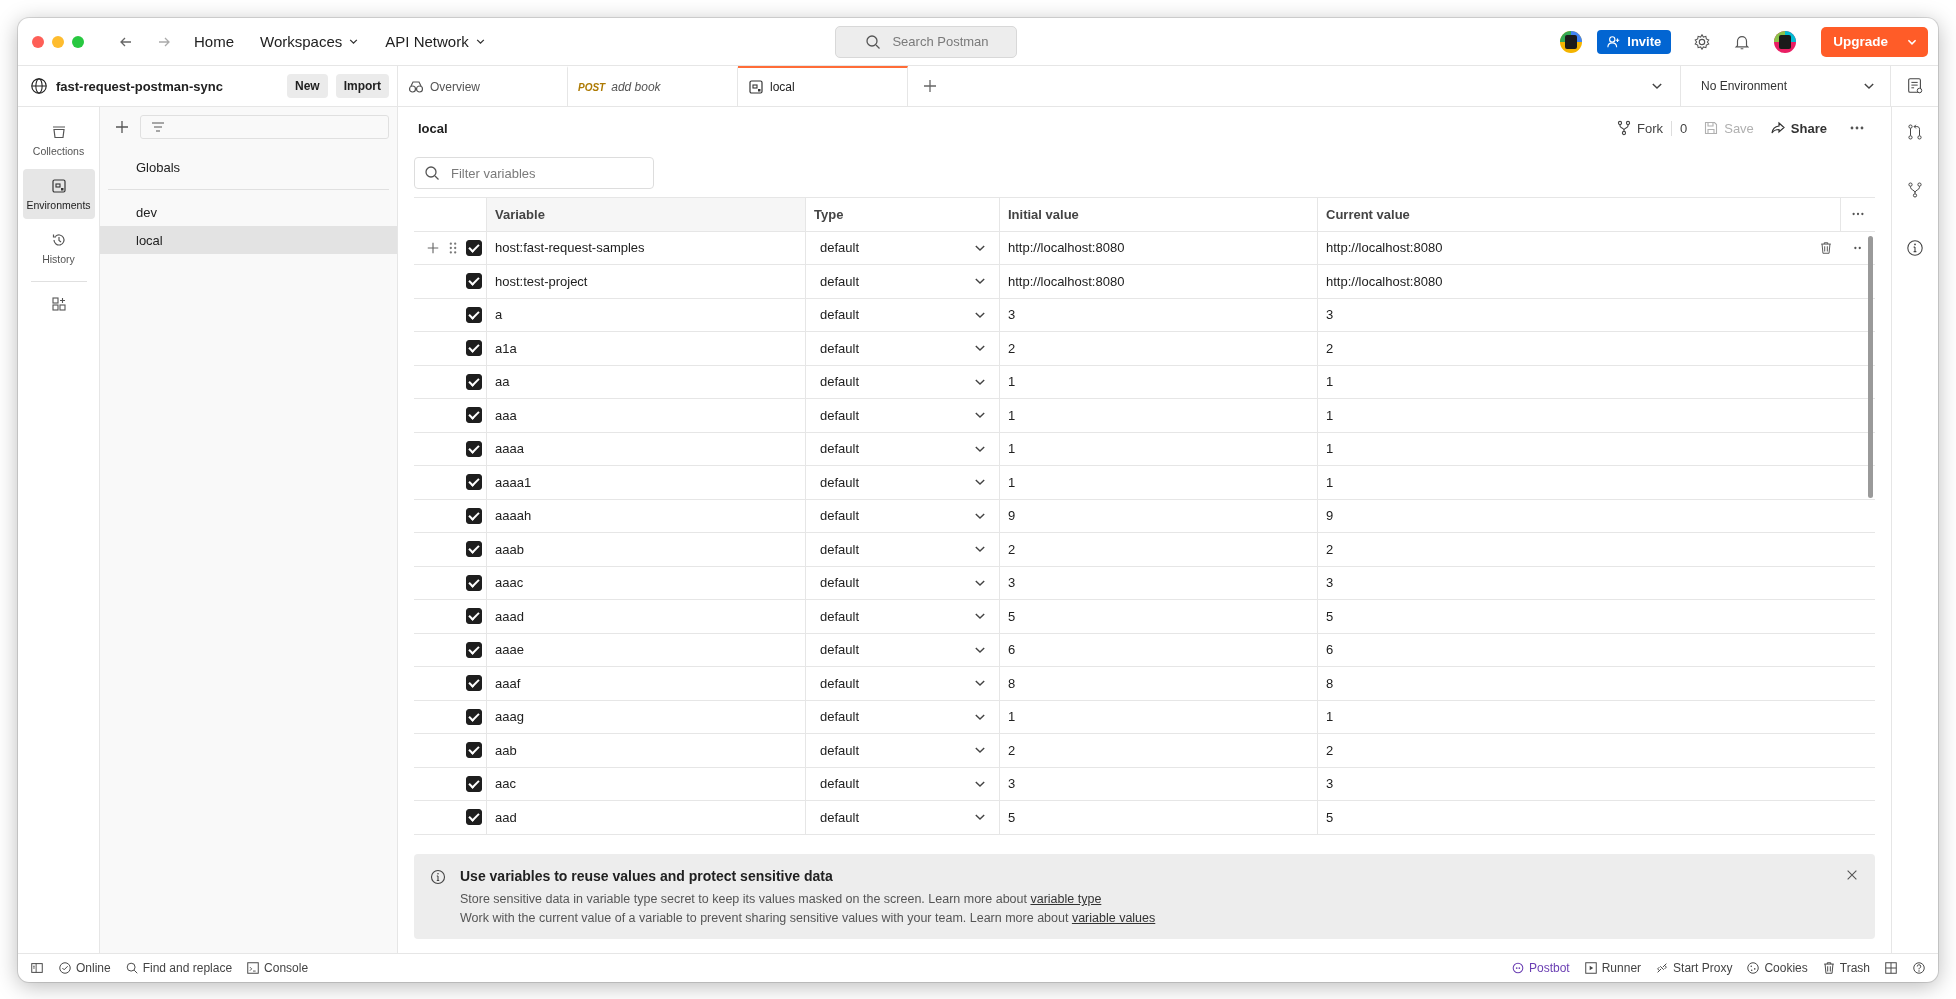 This screenshot has width=1956, height=999. I want to click on delete-icon, so click(1826, 247).